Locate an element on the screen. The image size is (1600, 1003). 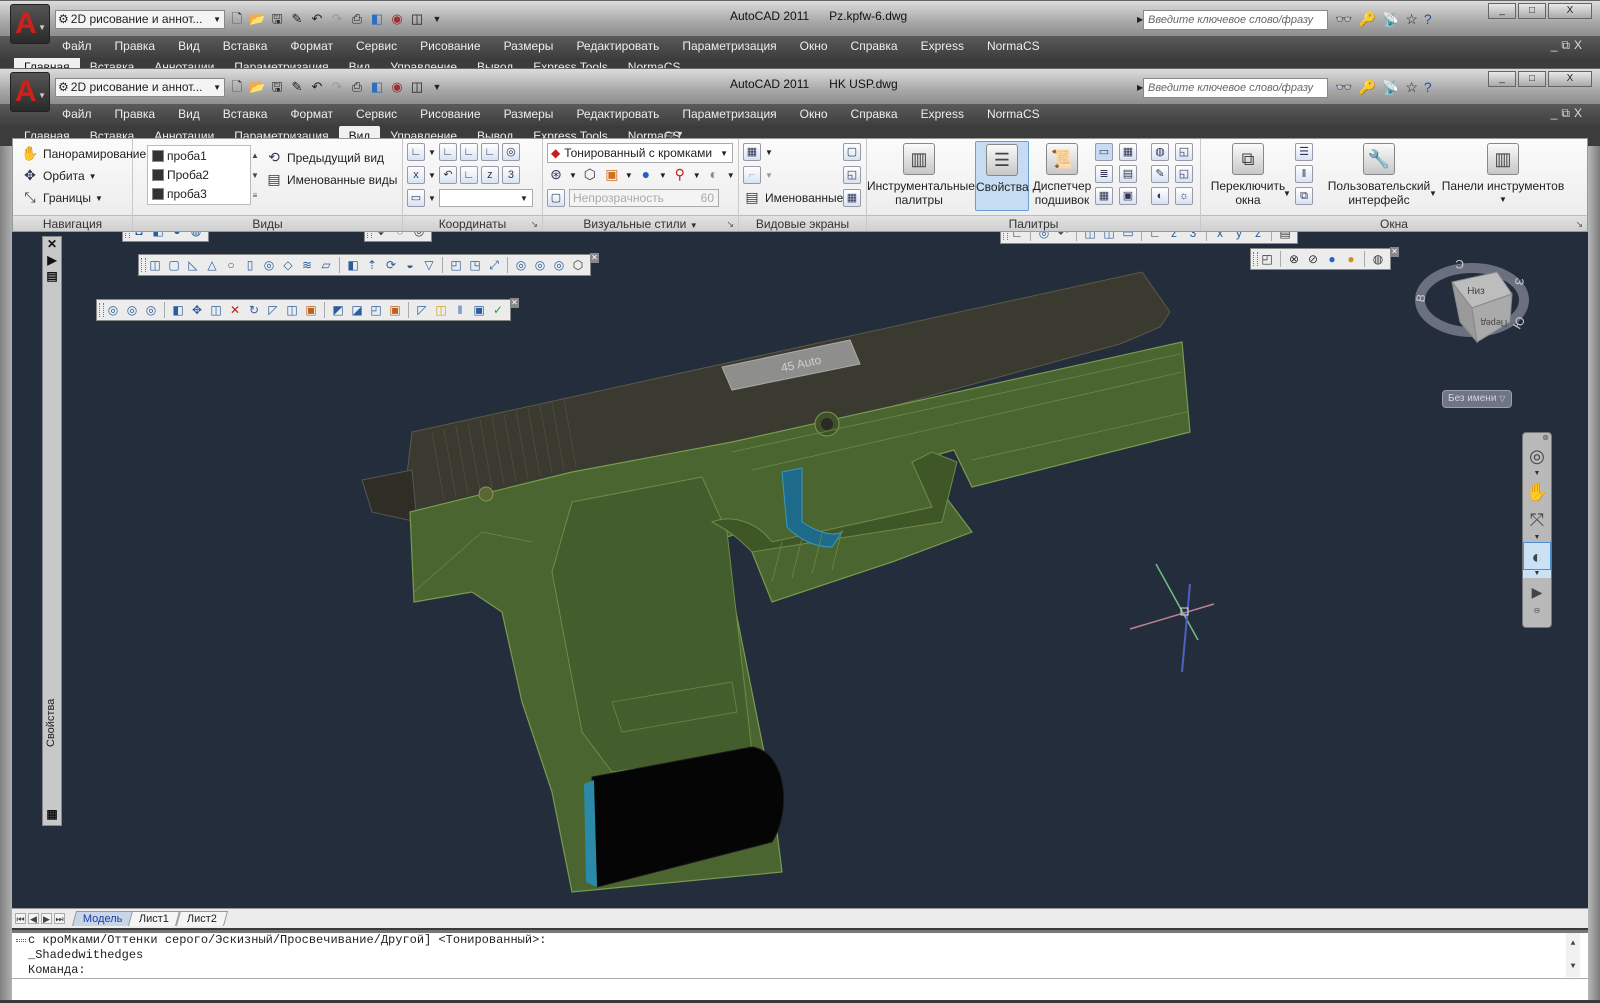
menu-item: Справка is located at coordinates (874, 46).